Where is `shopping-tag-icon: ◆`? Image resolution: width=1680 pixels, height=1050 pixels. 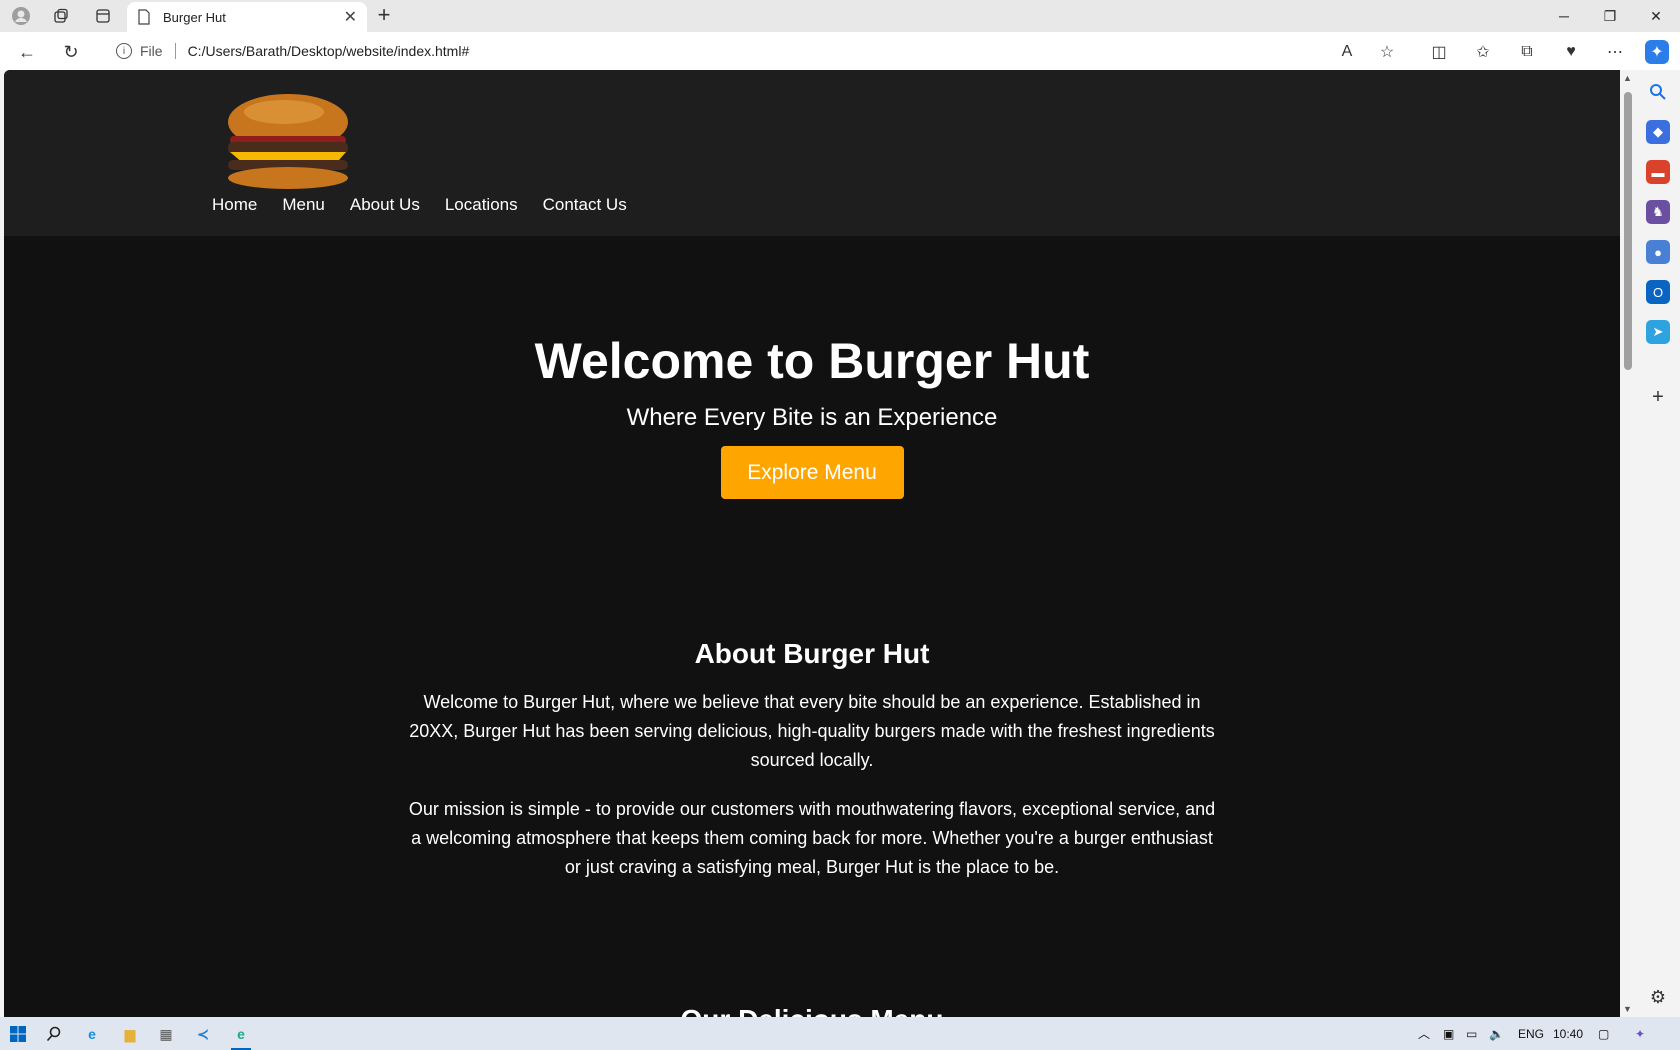 shopping-tag-icon: ◆ is located at coordinates (1658, 132).